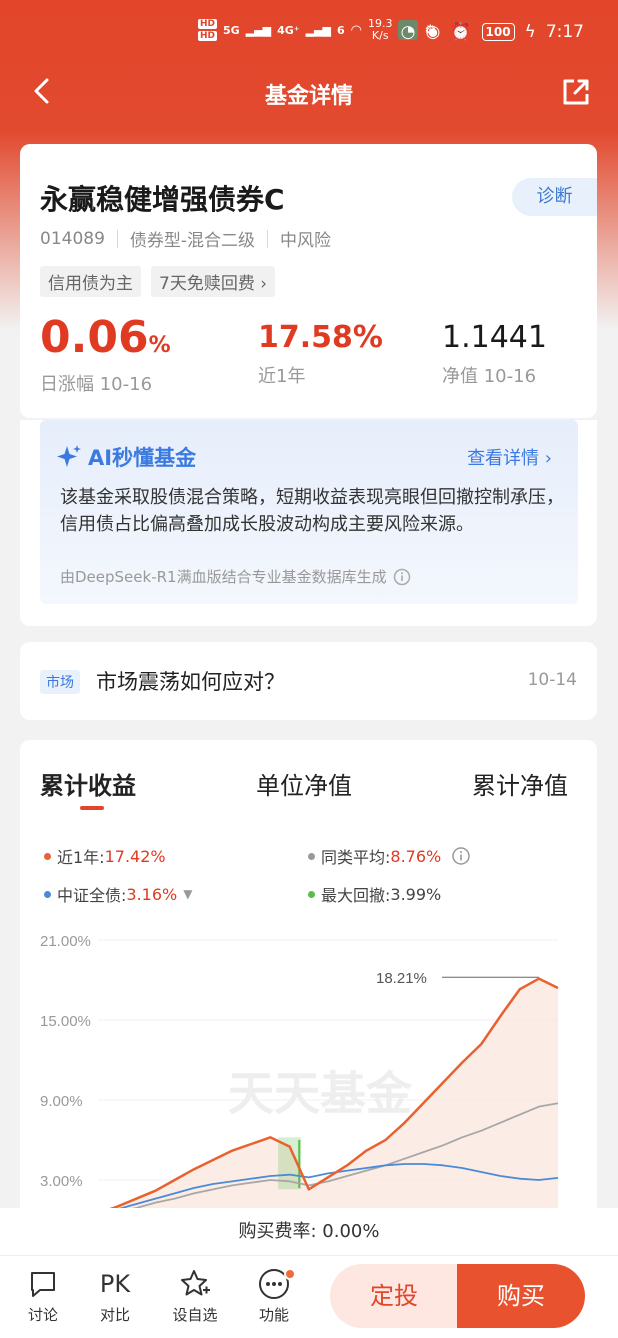 This screenshot has height=1338, width=618. I want to click on legend-label: 最大回撤:, so click(356, 895).